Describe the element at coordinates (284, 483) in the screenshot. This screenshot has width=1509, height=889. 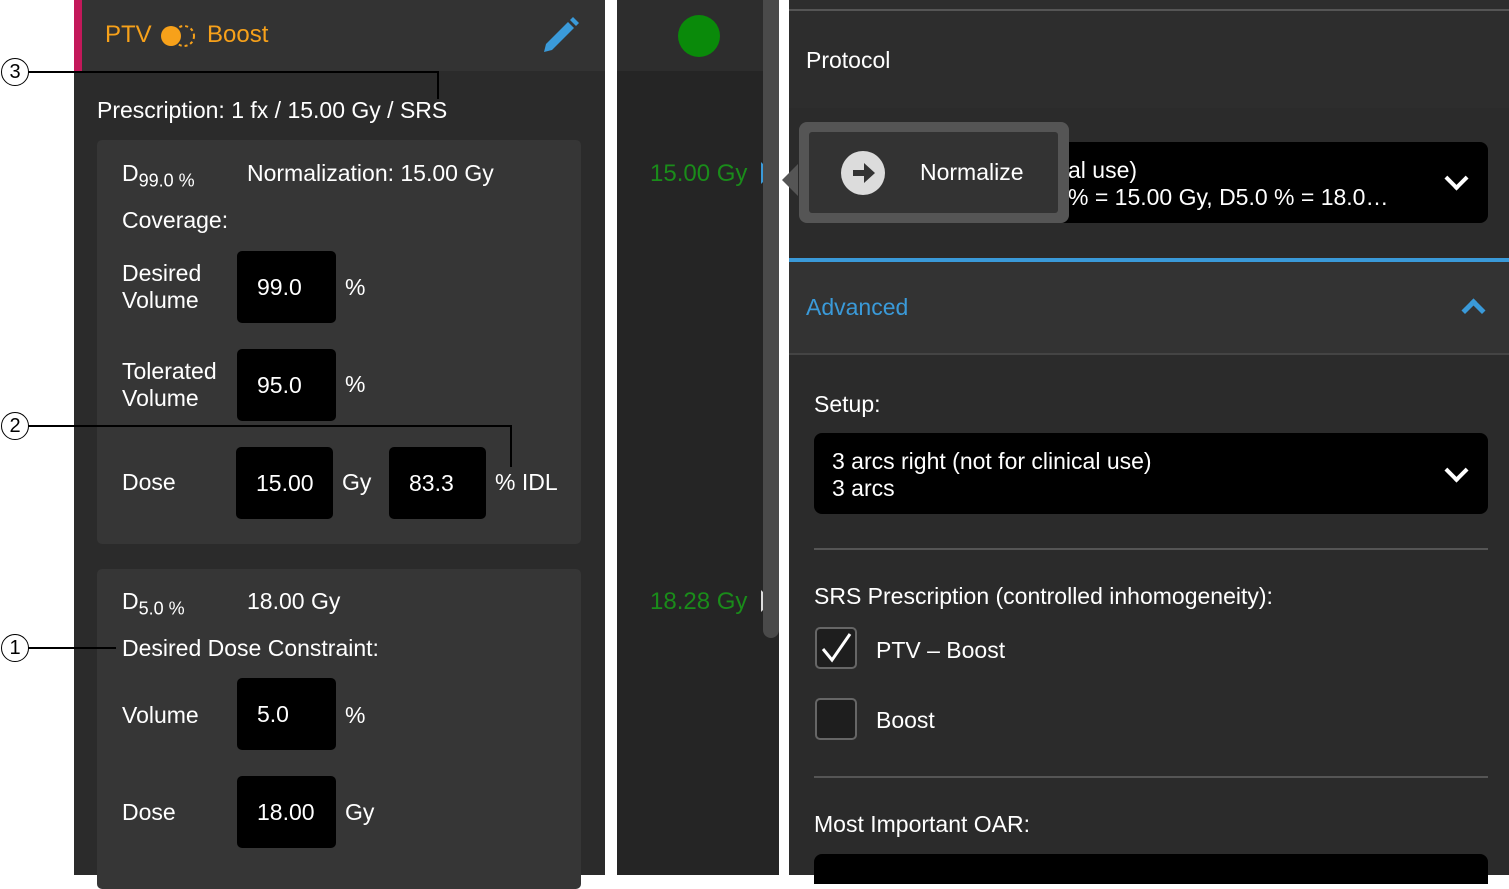
I see `coverage-dose-input: 15.00` at that location.